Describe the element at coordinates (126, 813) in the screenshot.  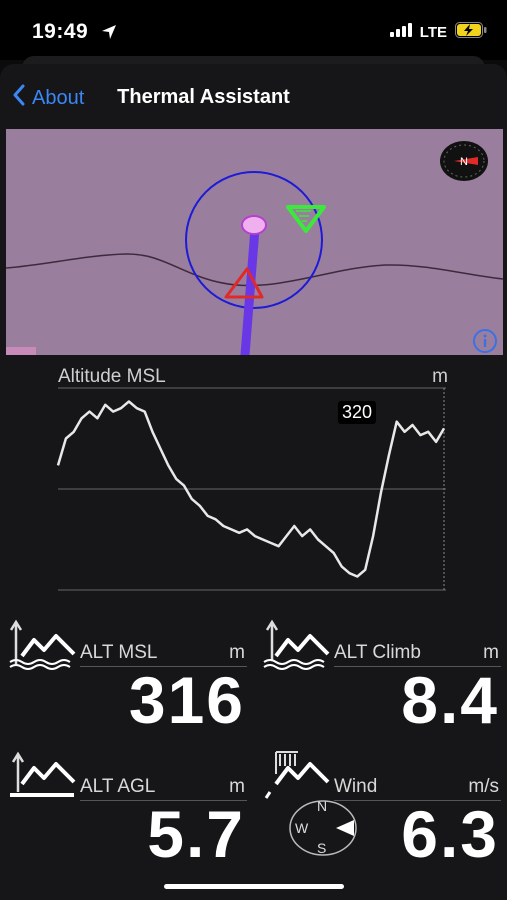
I see `tile-alt-agl: ALT AGL m 5.7` at that location.